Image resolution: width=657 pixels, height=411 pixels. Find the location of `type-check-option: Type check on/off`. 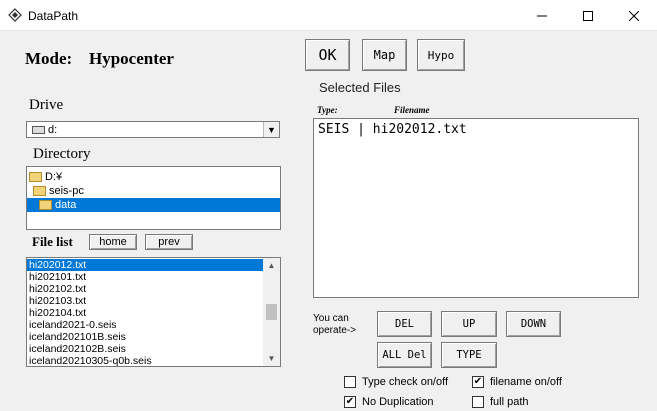

type-check-option: Type check on/off is located at coordinates (396, 382).